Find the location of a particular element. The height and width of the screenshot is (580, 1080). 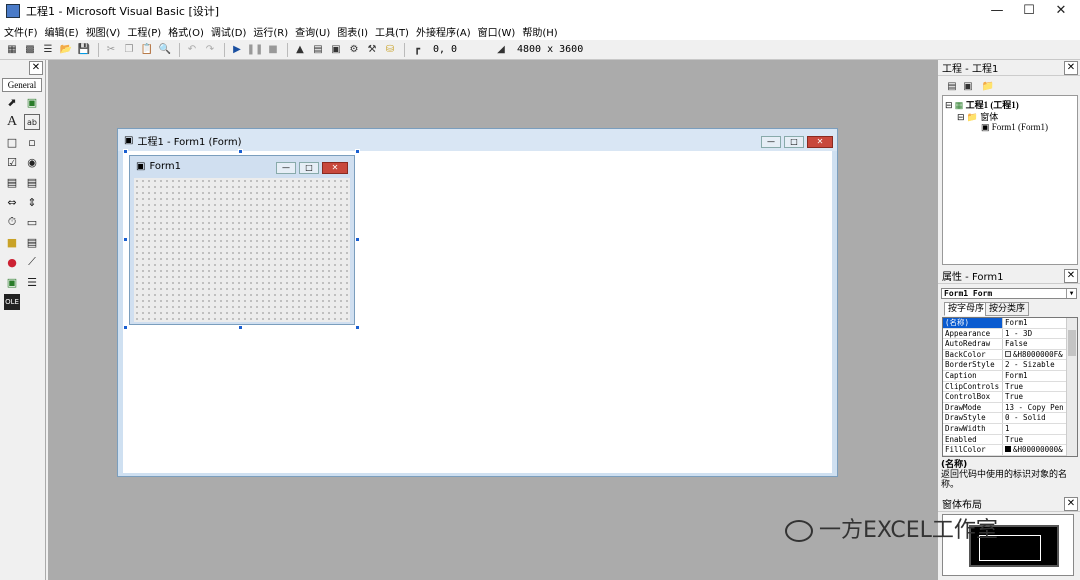

menu-run: 运行(R) is located at coordinates (270, 31).